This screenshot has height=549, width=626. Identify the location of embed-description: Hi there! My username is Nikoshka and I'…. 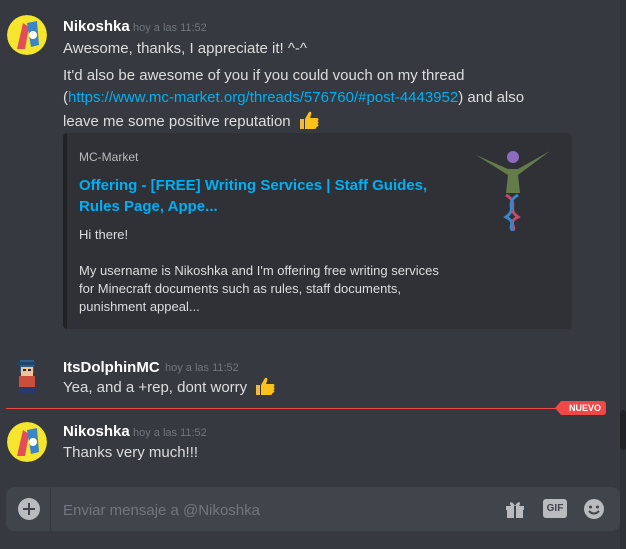
(259, 270).